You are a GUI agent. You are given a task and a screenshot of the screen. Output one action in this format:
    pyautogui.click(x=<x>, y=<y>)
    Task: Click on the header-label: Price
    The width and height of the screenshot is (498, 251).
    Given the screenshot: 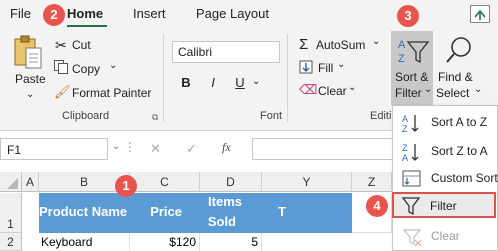 What is the action you would take?
    pyautogui.click(x=166, y=211)
    